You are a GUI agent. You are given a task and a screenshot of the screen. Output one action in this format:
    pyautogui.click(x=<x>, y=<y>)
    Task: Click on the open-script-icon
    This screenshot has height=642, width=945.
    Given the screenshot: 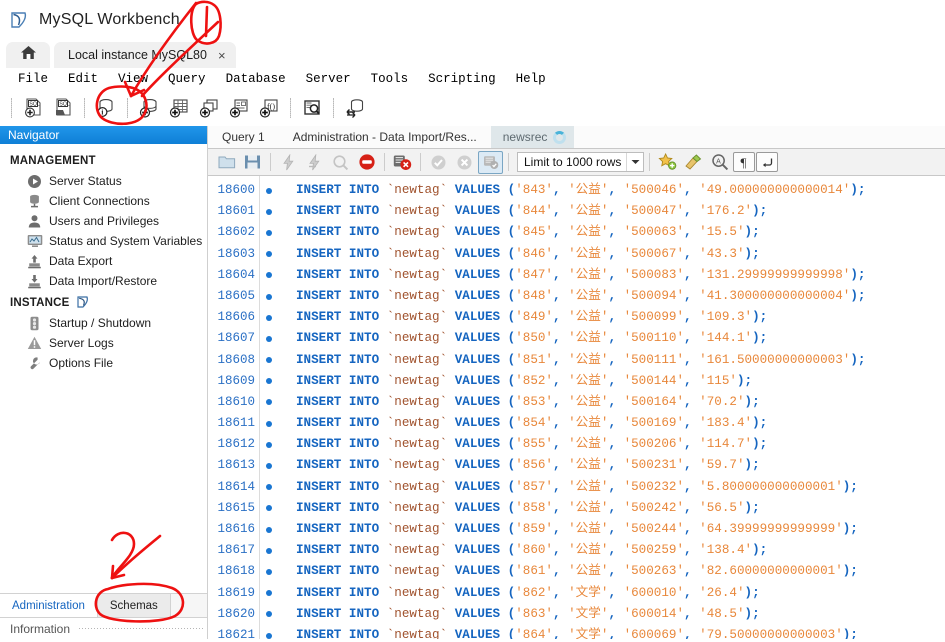 What is the action you would take?
    pyautogui.click(x=226, y=162)
    